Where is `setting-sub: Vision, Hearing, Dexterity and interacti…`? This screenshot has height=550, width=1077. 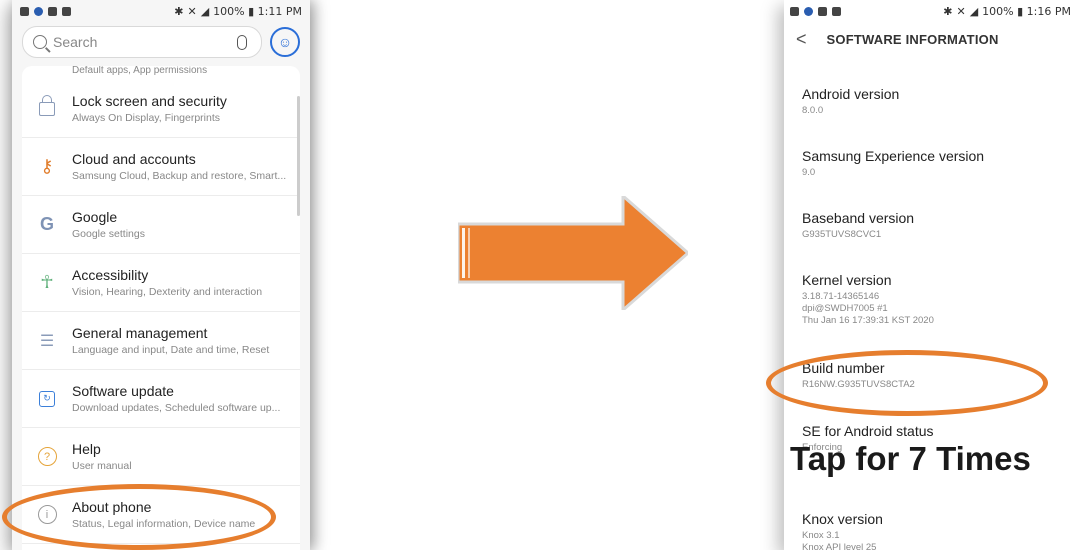
setting-sub: Vision, Hearing, Dexterity and interacti… is located at coordinates (167, 292).